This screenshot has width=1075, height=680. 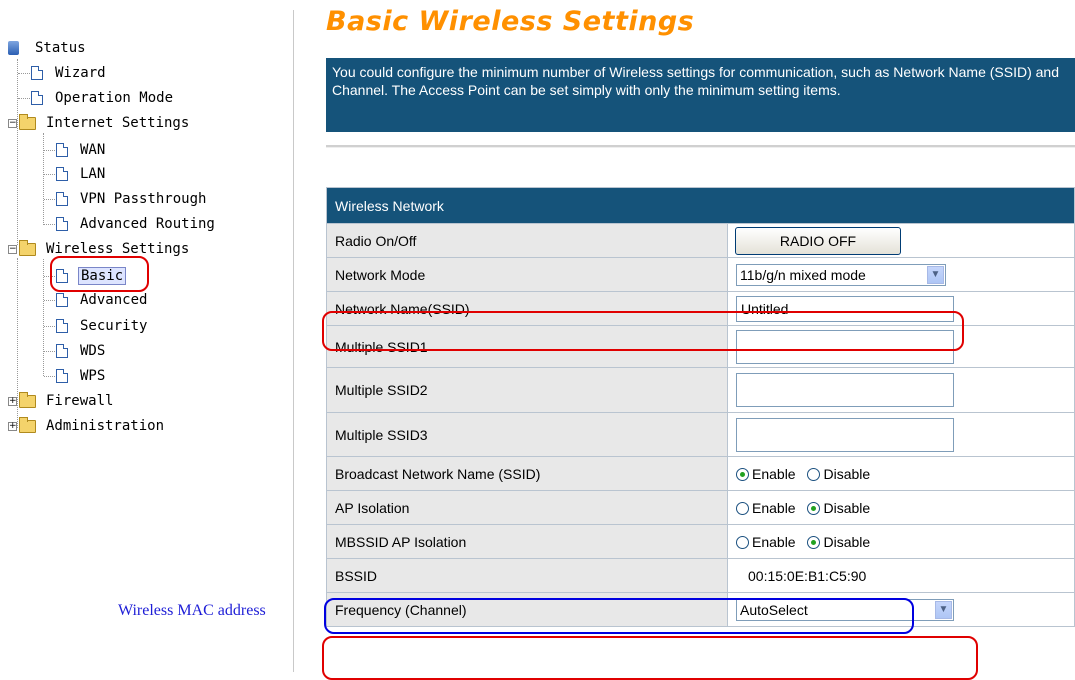 What do you see at coordinates (192, 610) in the screenshot?
I see `mac-address-annotation: Wireless MAC address` at bounding box center [192, 610].